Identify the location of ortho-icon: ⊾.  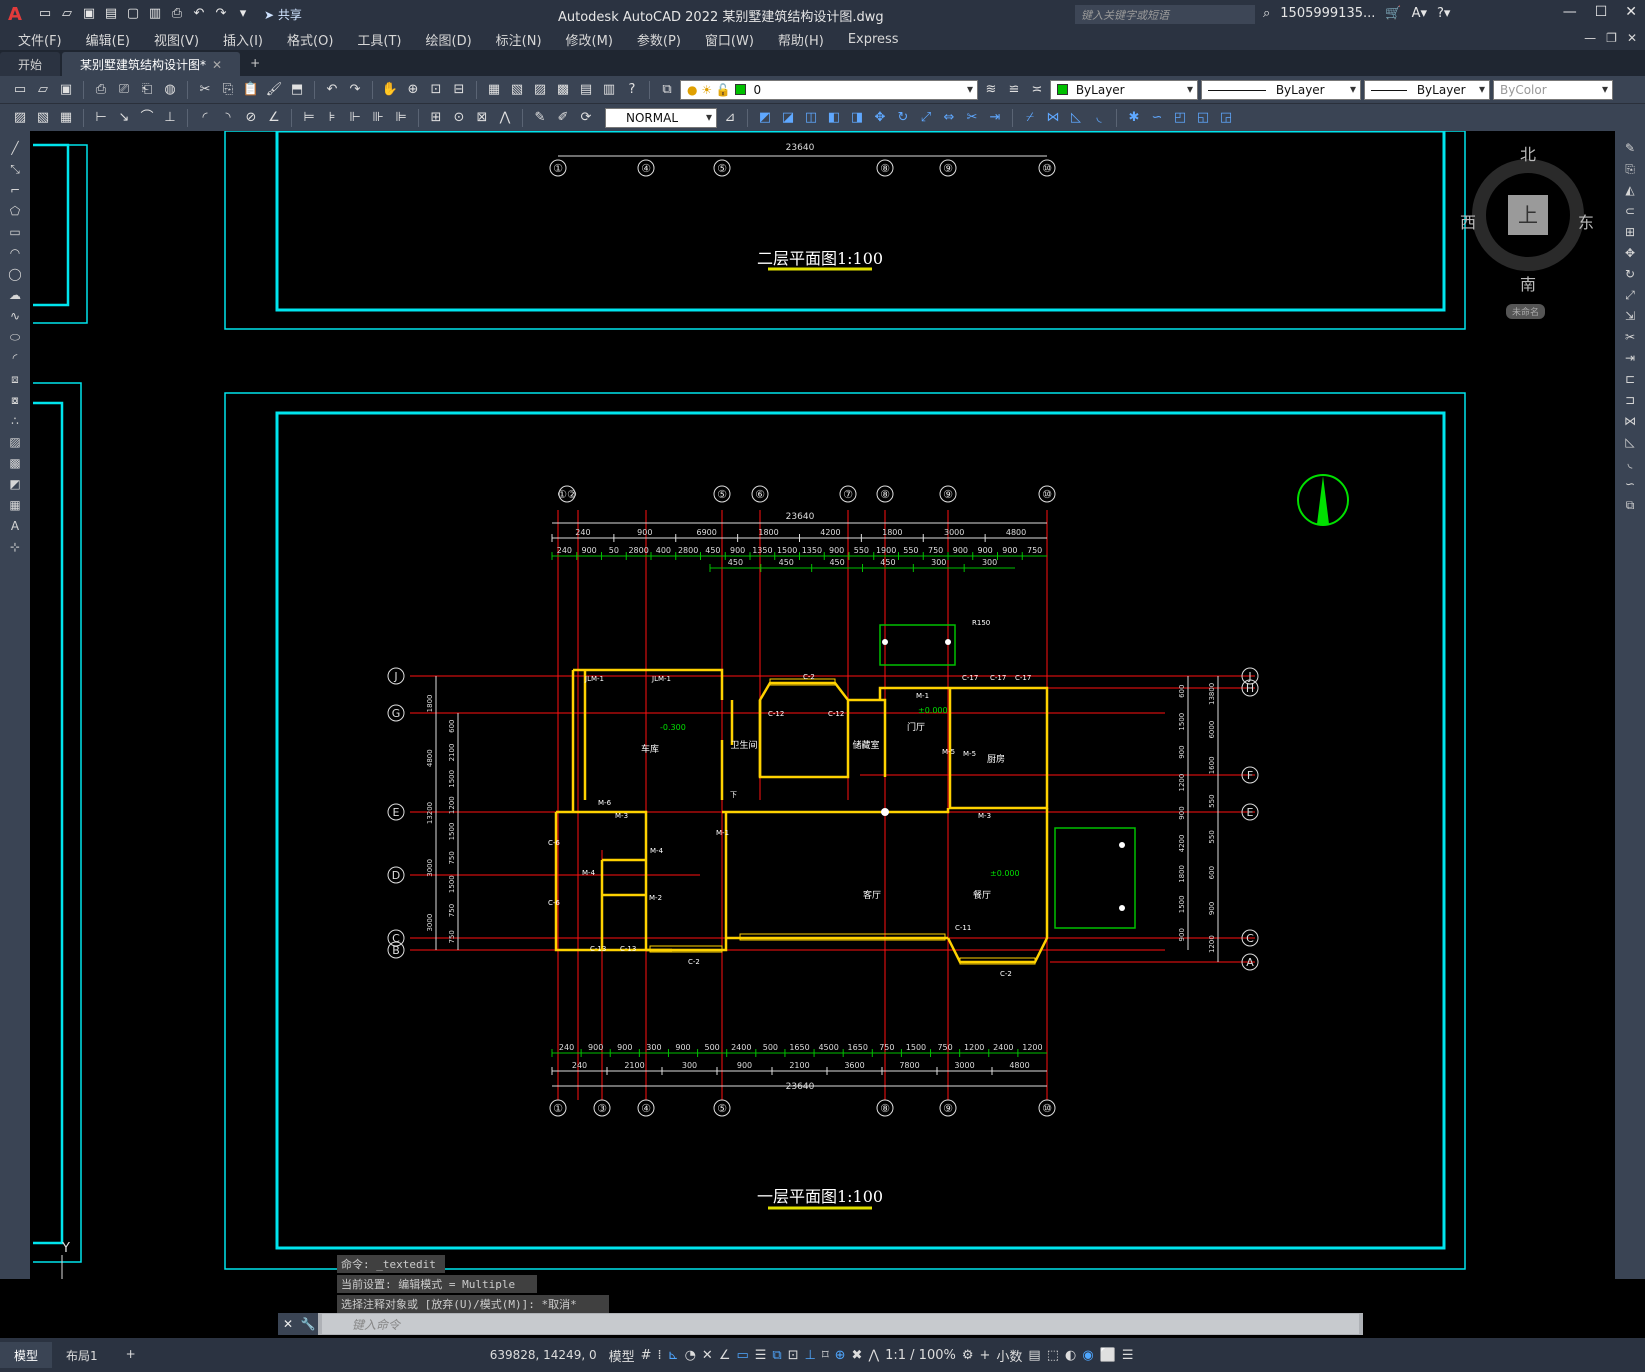
(673, 1355).